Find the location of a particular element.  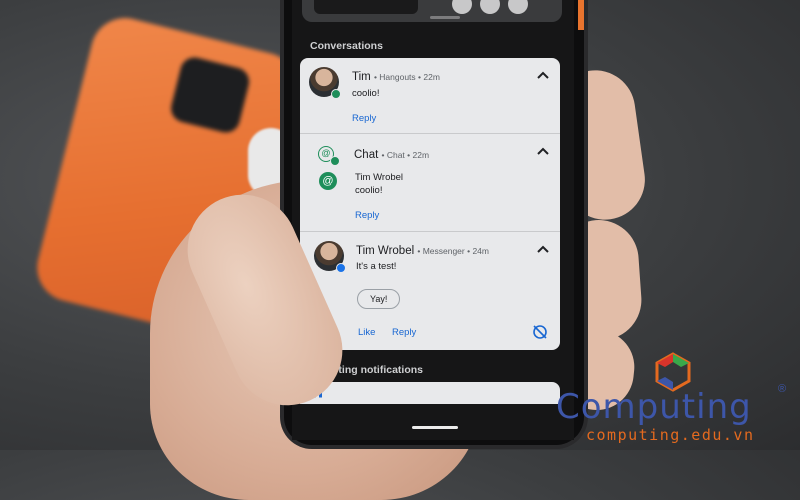

registered-mark: ® is located at coordinates (782, 389).